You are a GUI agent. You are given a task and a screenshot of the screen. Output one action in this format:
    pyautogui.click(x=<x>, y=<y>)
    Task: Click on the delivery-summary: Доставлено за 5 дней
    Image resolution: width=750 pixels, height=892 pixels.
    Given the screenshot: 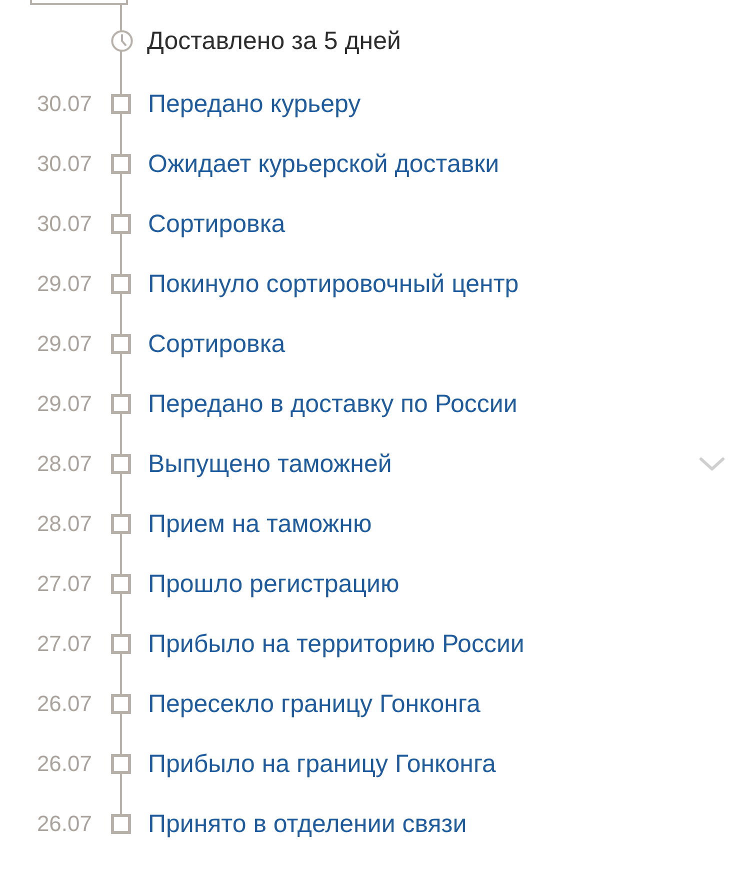 What is the action you would take?
    pyautogui.click(x=274, y=41)
    